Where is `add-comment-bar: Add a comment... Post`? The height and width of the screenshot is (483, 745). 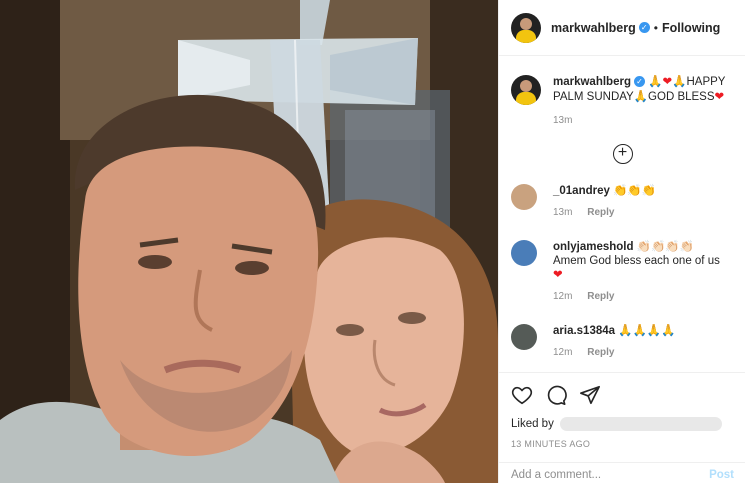
add-comment-bar: Add a comment... Post is located at coordinates (622, 472).